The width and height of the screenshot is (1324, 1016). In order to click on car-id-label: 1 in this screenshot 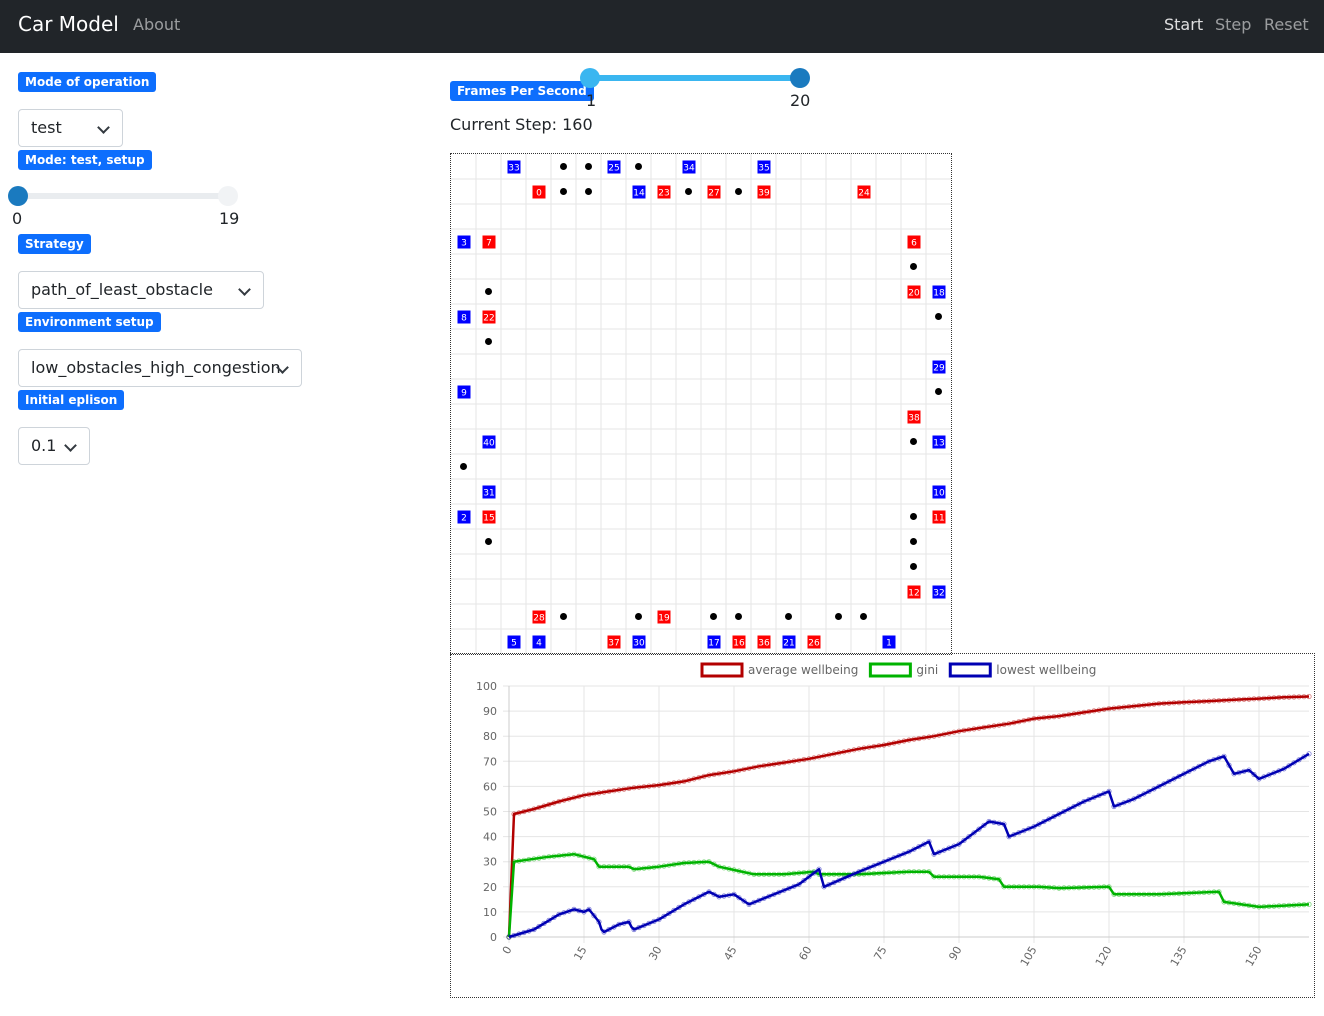, I will do `click(889, 644)`.